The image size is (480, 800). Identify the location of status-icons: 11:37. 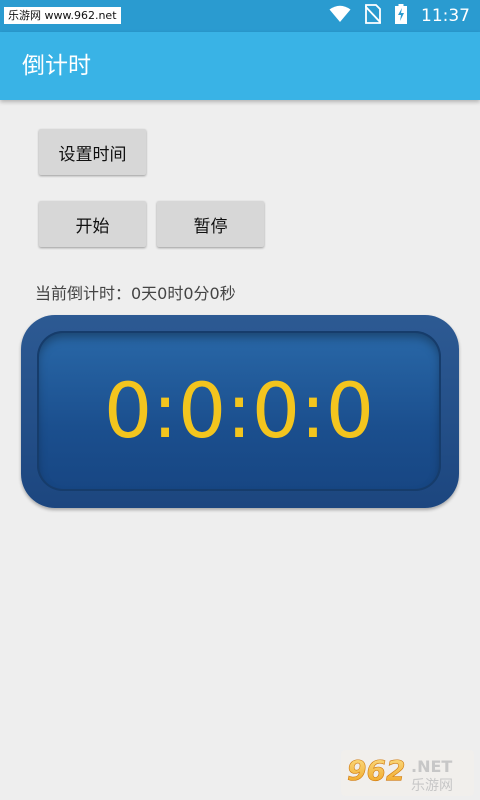
(399, 16).